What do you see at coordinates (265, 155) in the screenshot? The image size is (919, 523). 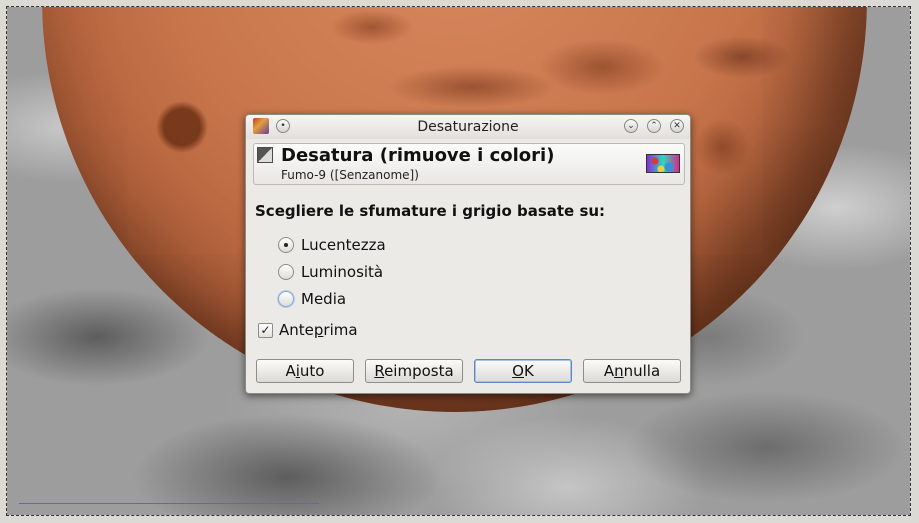 I see `desaturate-icon` at bounding box center [265, 155].